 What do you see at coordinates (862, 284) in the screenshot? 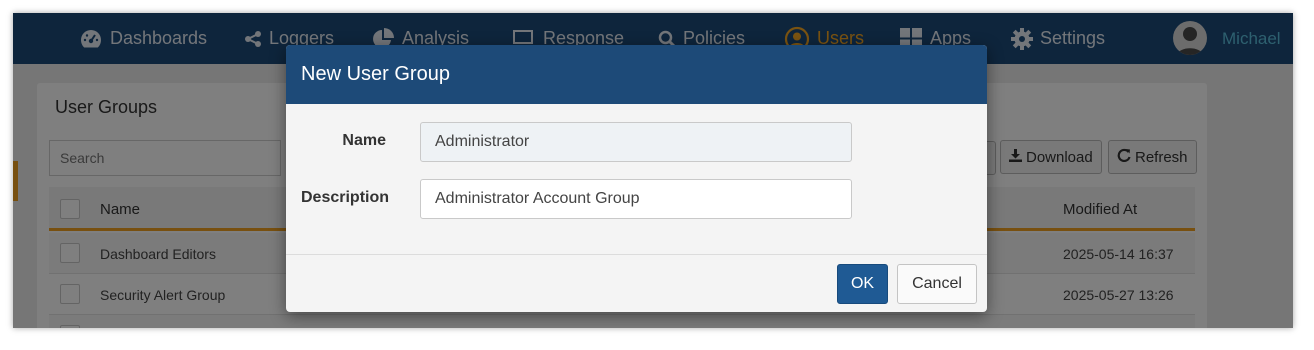
I see `ok-button: OK` at bounding box center [862, 284].